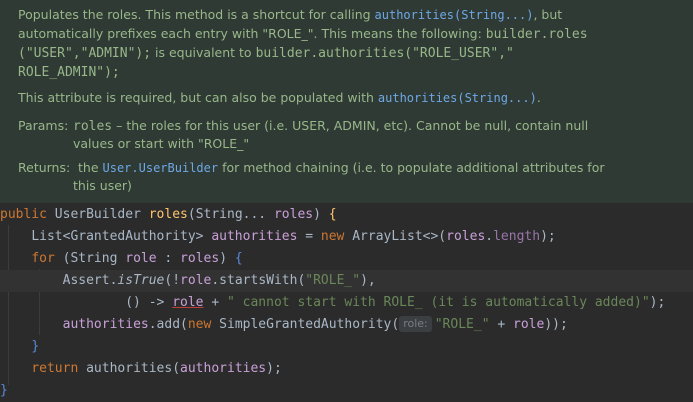 This screenshot has width=693, height=402. I want to click on terminator: ));, so click(556, 324).